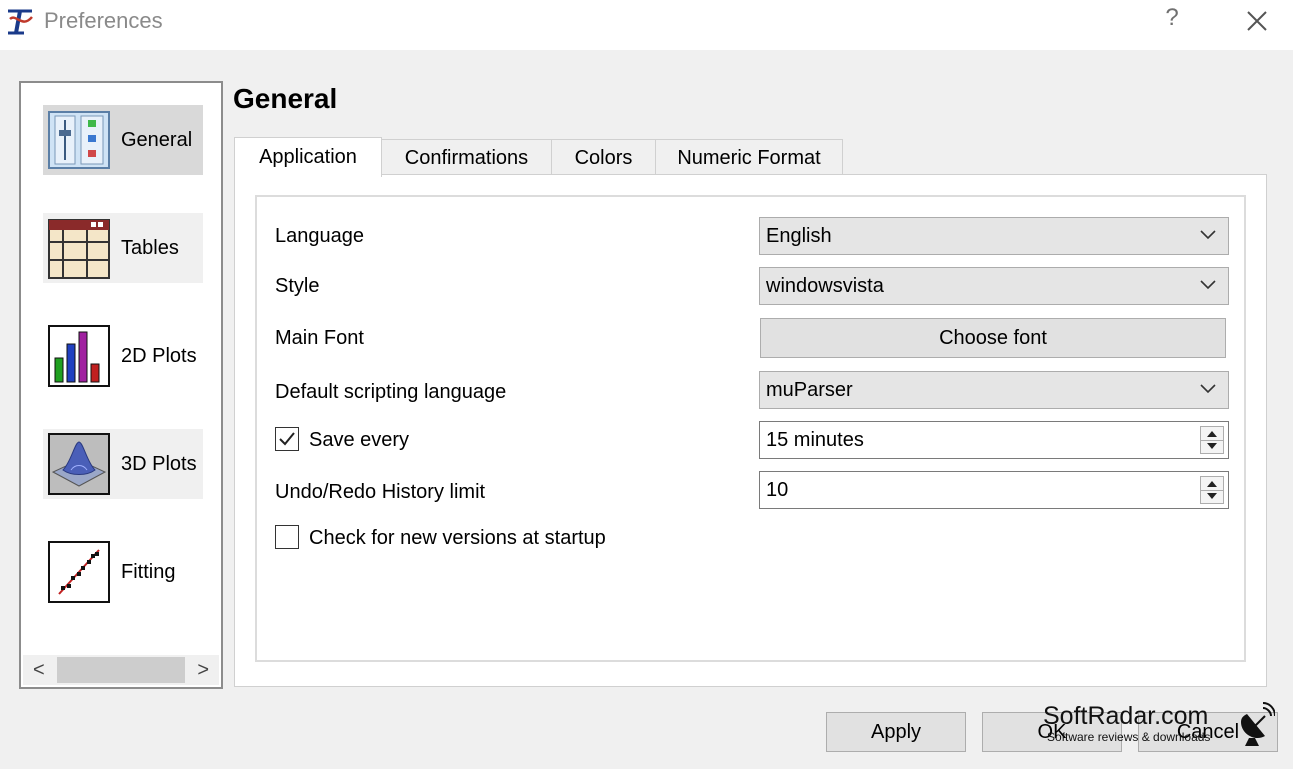 Image resolution: width=1293 pixels, height=769 pixels. Describe the element at coordinates (1257, 21) in the screenshot. I see `close-icon` at that location.